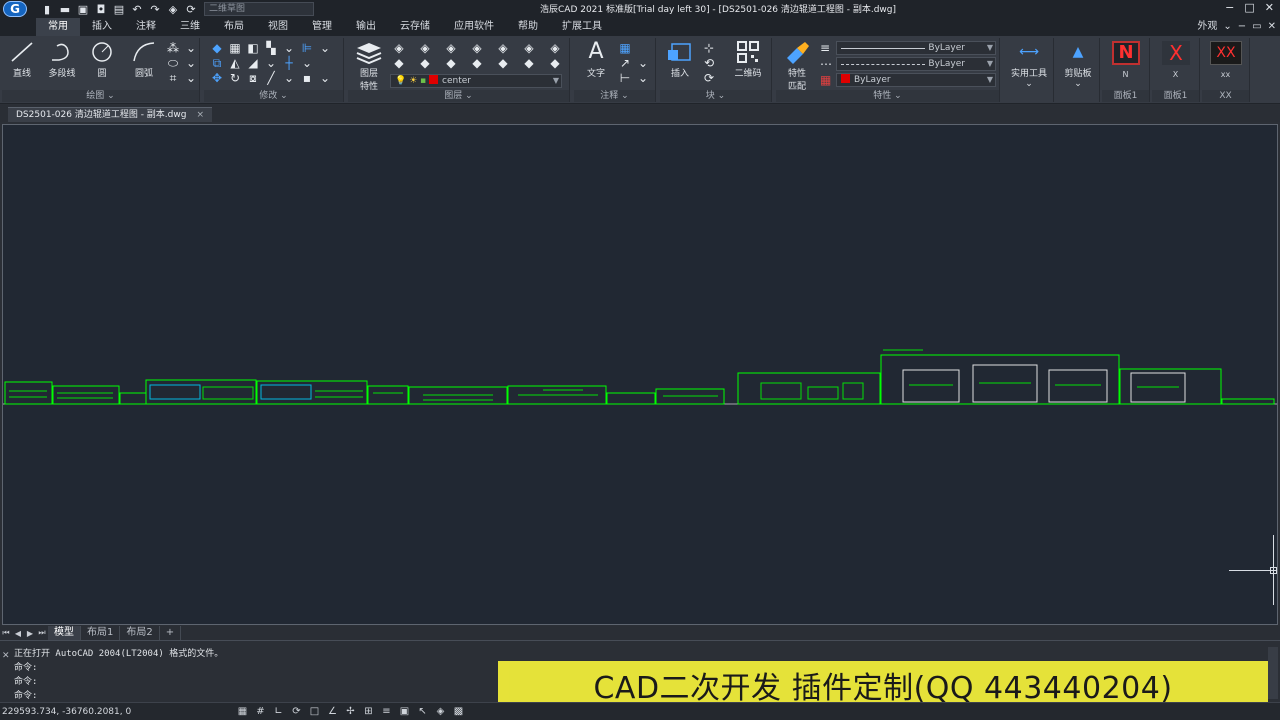 Image resolution: width=1280 pixels, height=720 pixels. Describe the element at coordinates (235, 63) in the screenshot. I see `scale-icon: ◭` at that location.